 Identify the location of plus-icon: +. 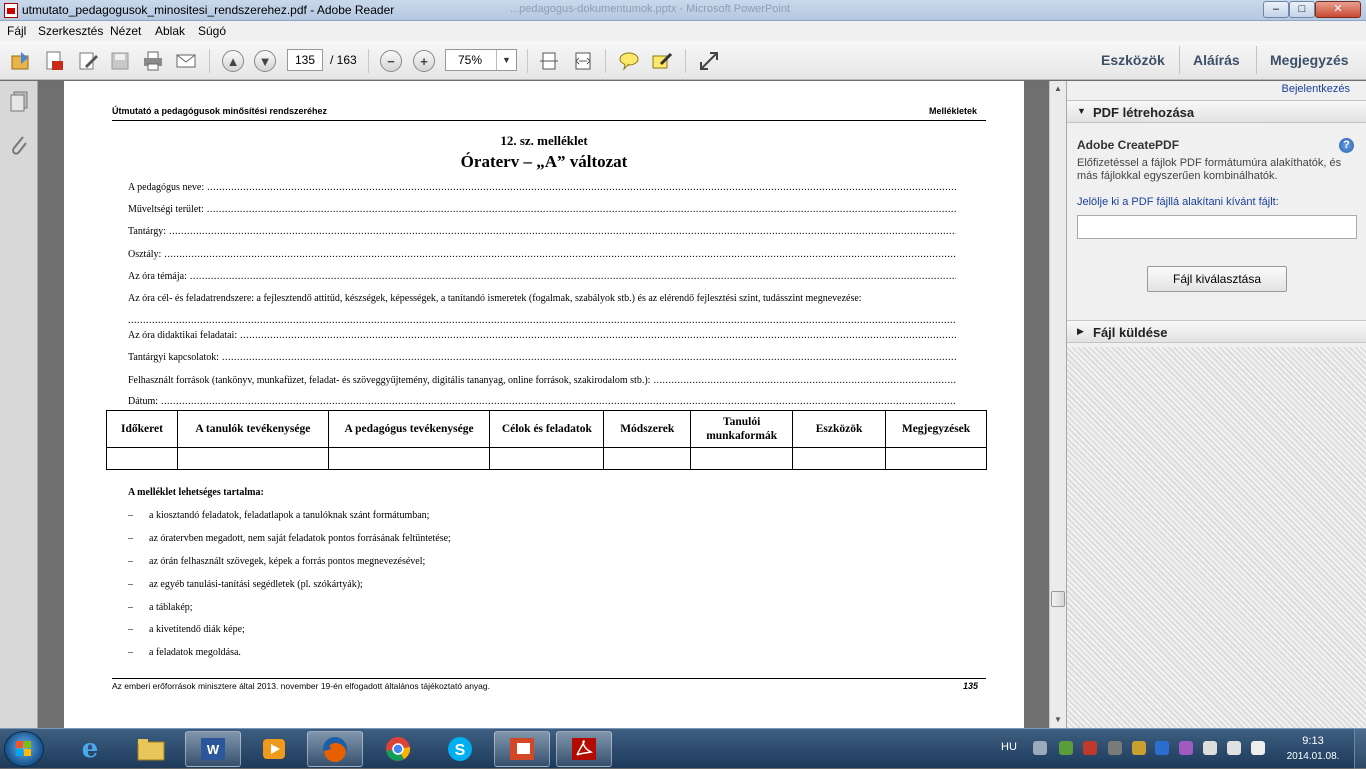
(424, 61).